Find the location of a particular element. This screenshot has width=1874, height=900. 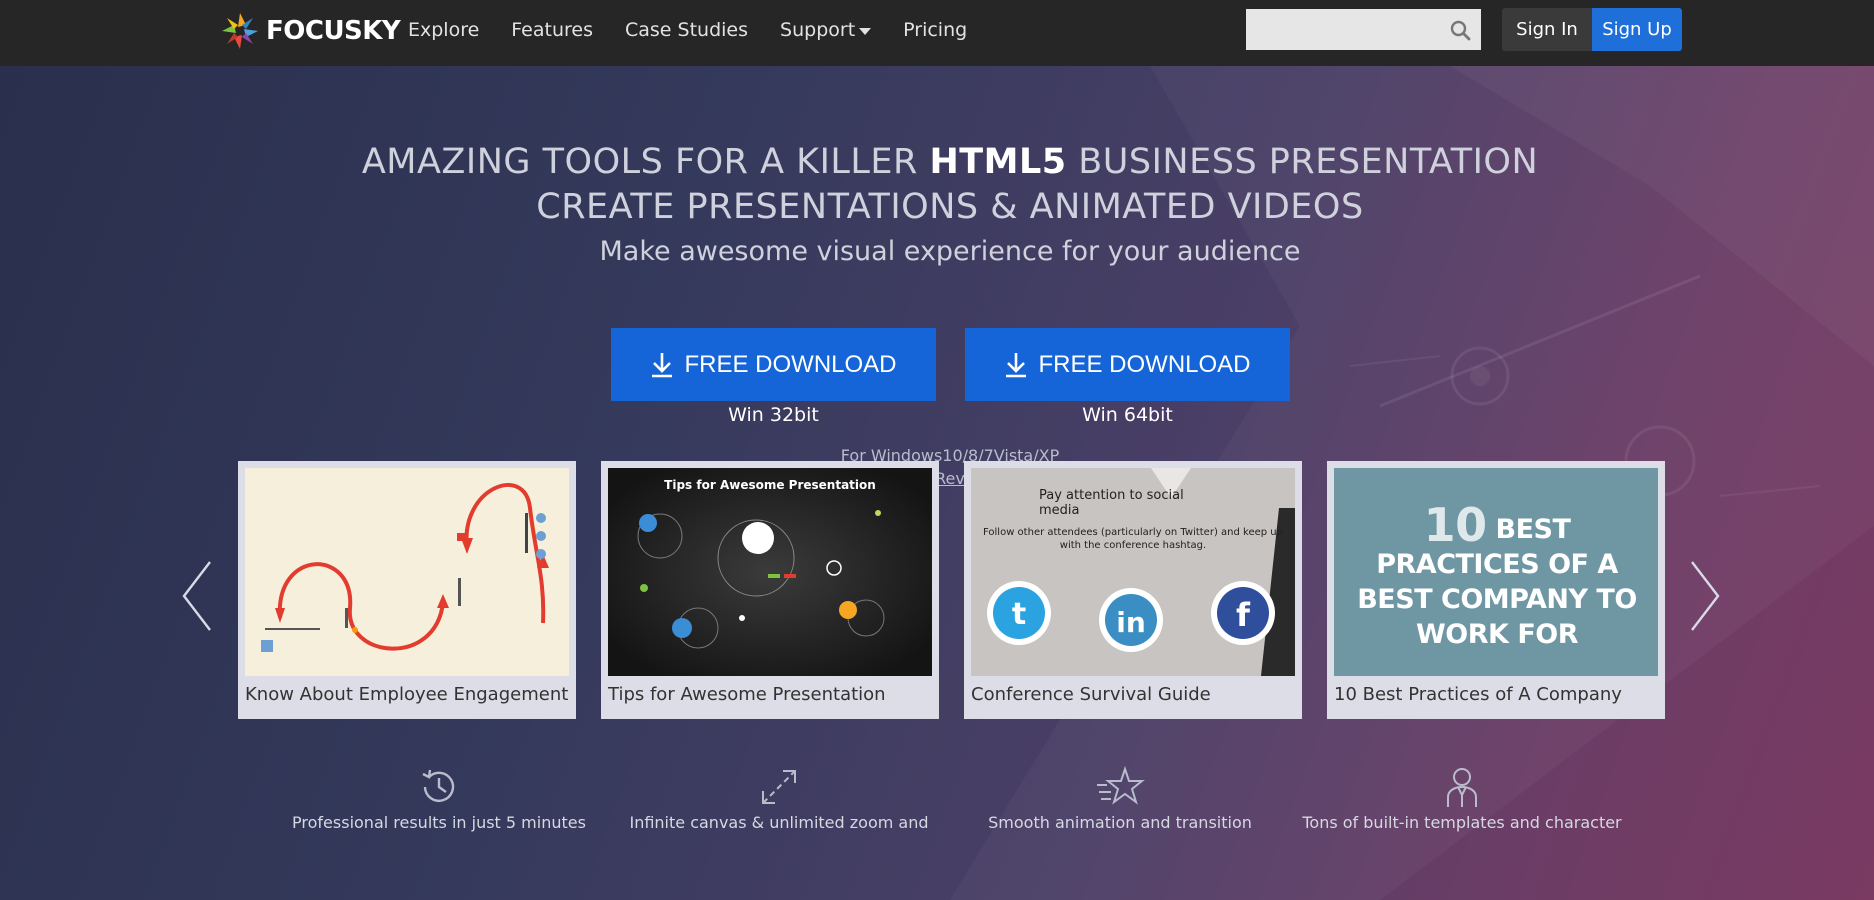

nav-case-studies: Case Studies is located at coordinates (686, 30).